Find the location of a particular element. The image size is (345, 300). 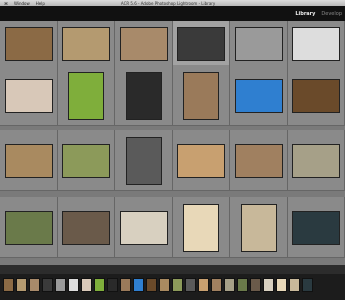

menu-item-window: Window is located at coordinates (22, 3).